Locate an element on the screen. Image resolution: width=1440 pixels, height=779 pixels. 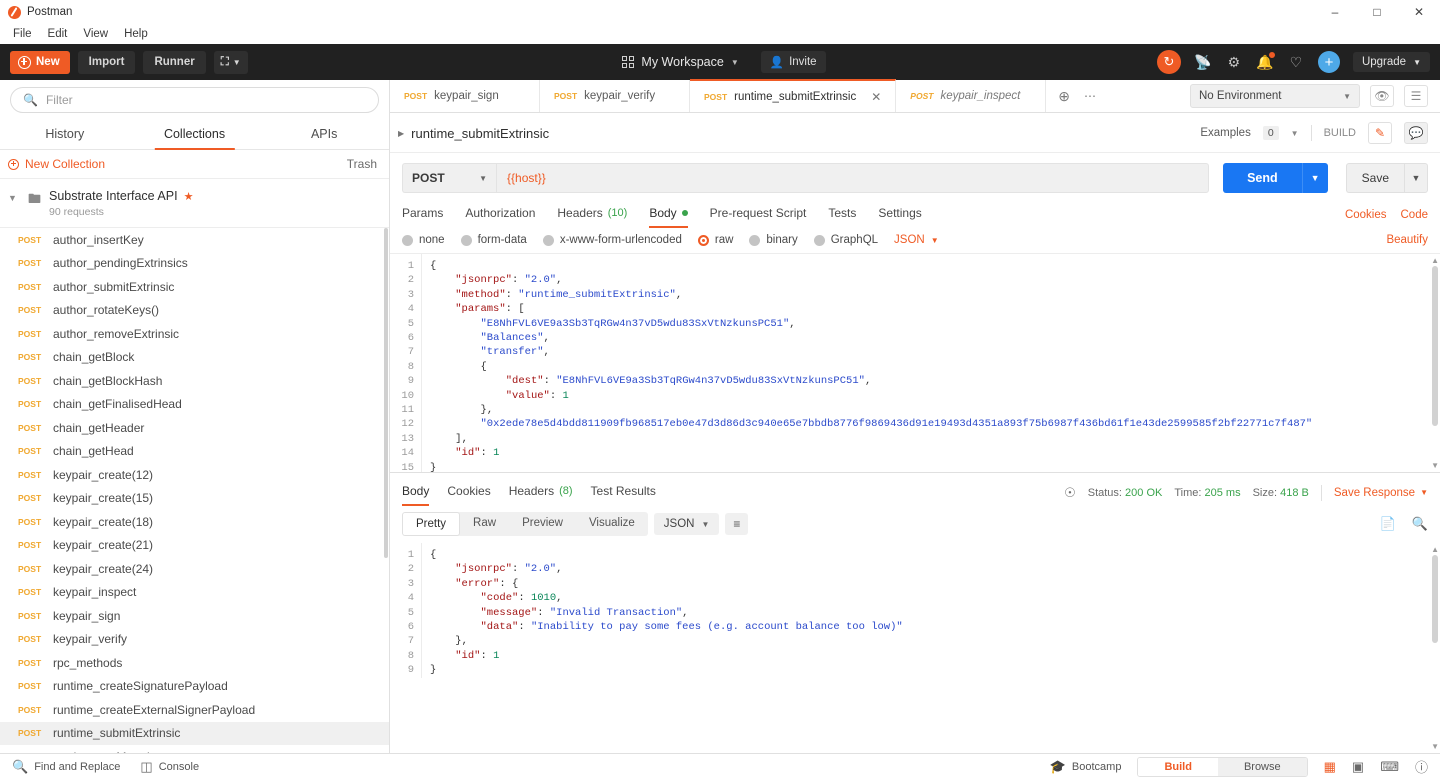
request-list-item: POST keypair_create(21) is located at coordinates (194, 546).